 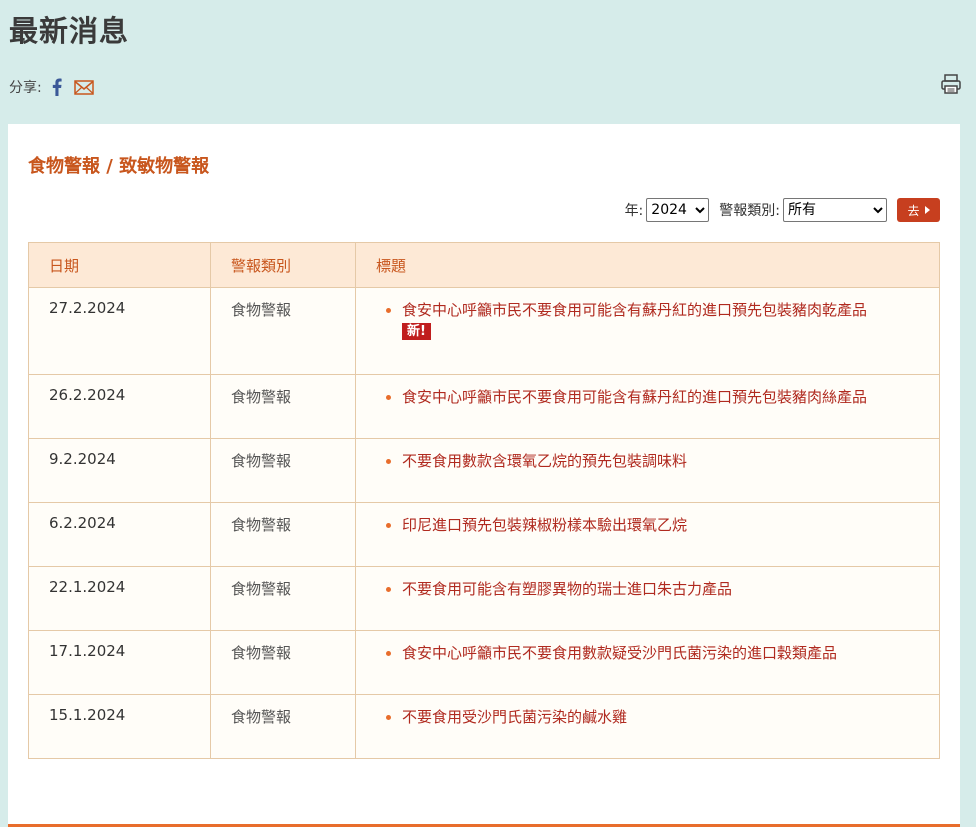 I want to click on year-select: 2024, so click(x=678, y=210).